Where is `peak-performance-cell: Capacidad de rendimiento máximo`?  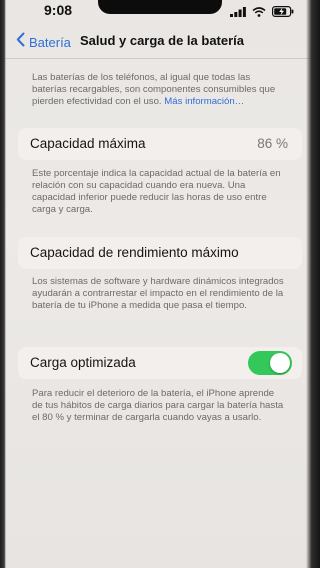
peak-performance-cell: Capacidad de rendimiento máximo is located at coordinates (160, 253).